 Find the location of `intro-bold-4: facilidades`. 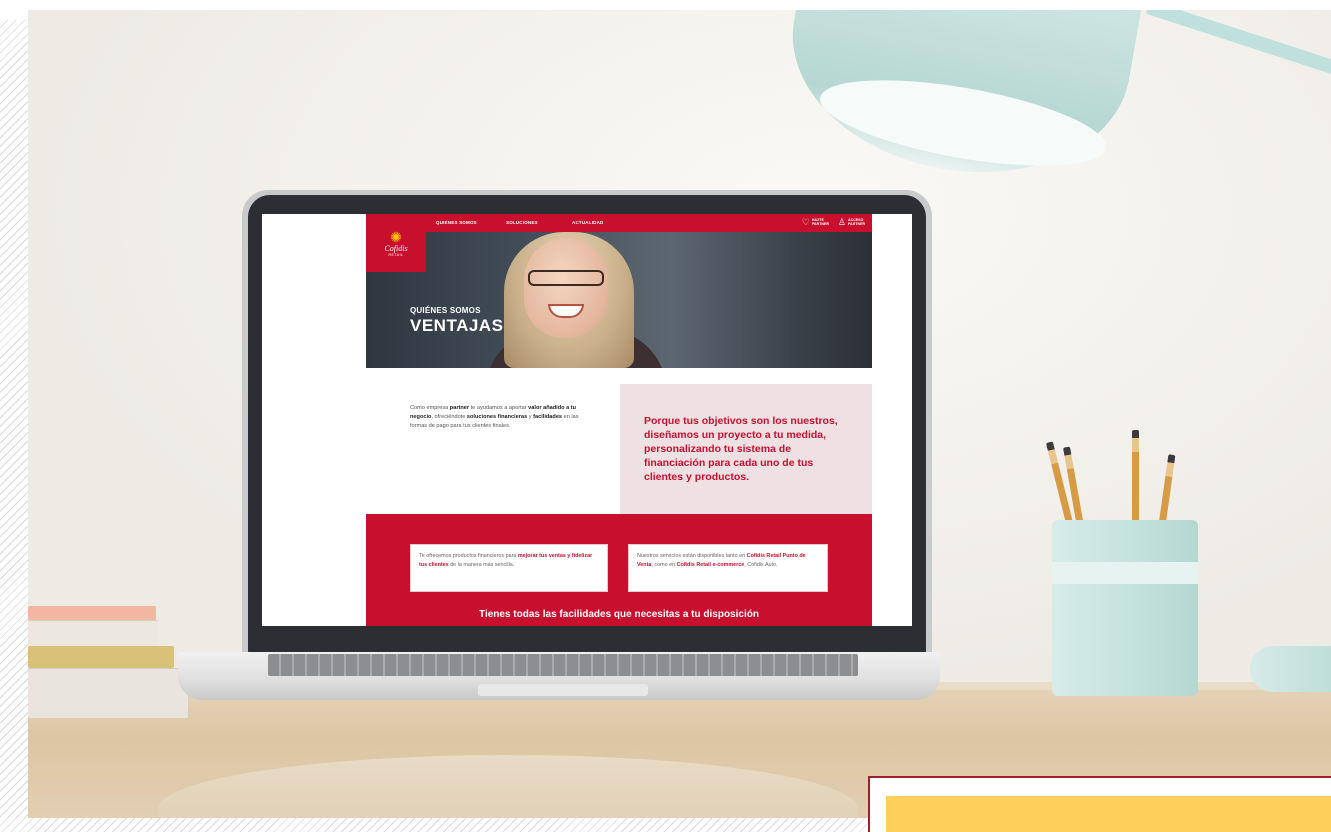

intro-bold-4: facilidades is located at coordinates (548, 417).